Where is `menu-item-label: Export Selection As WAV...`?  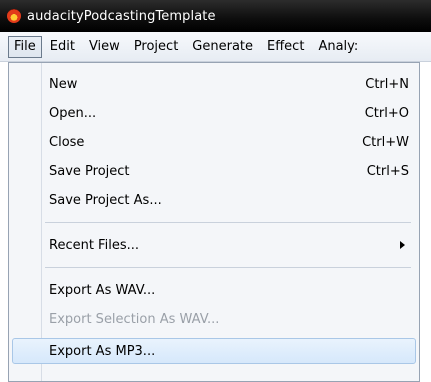 menu-item-label: Export Selection As WAV... is located at coordinates (134, 319).